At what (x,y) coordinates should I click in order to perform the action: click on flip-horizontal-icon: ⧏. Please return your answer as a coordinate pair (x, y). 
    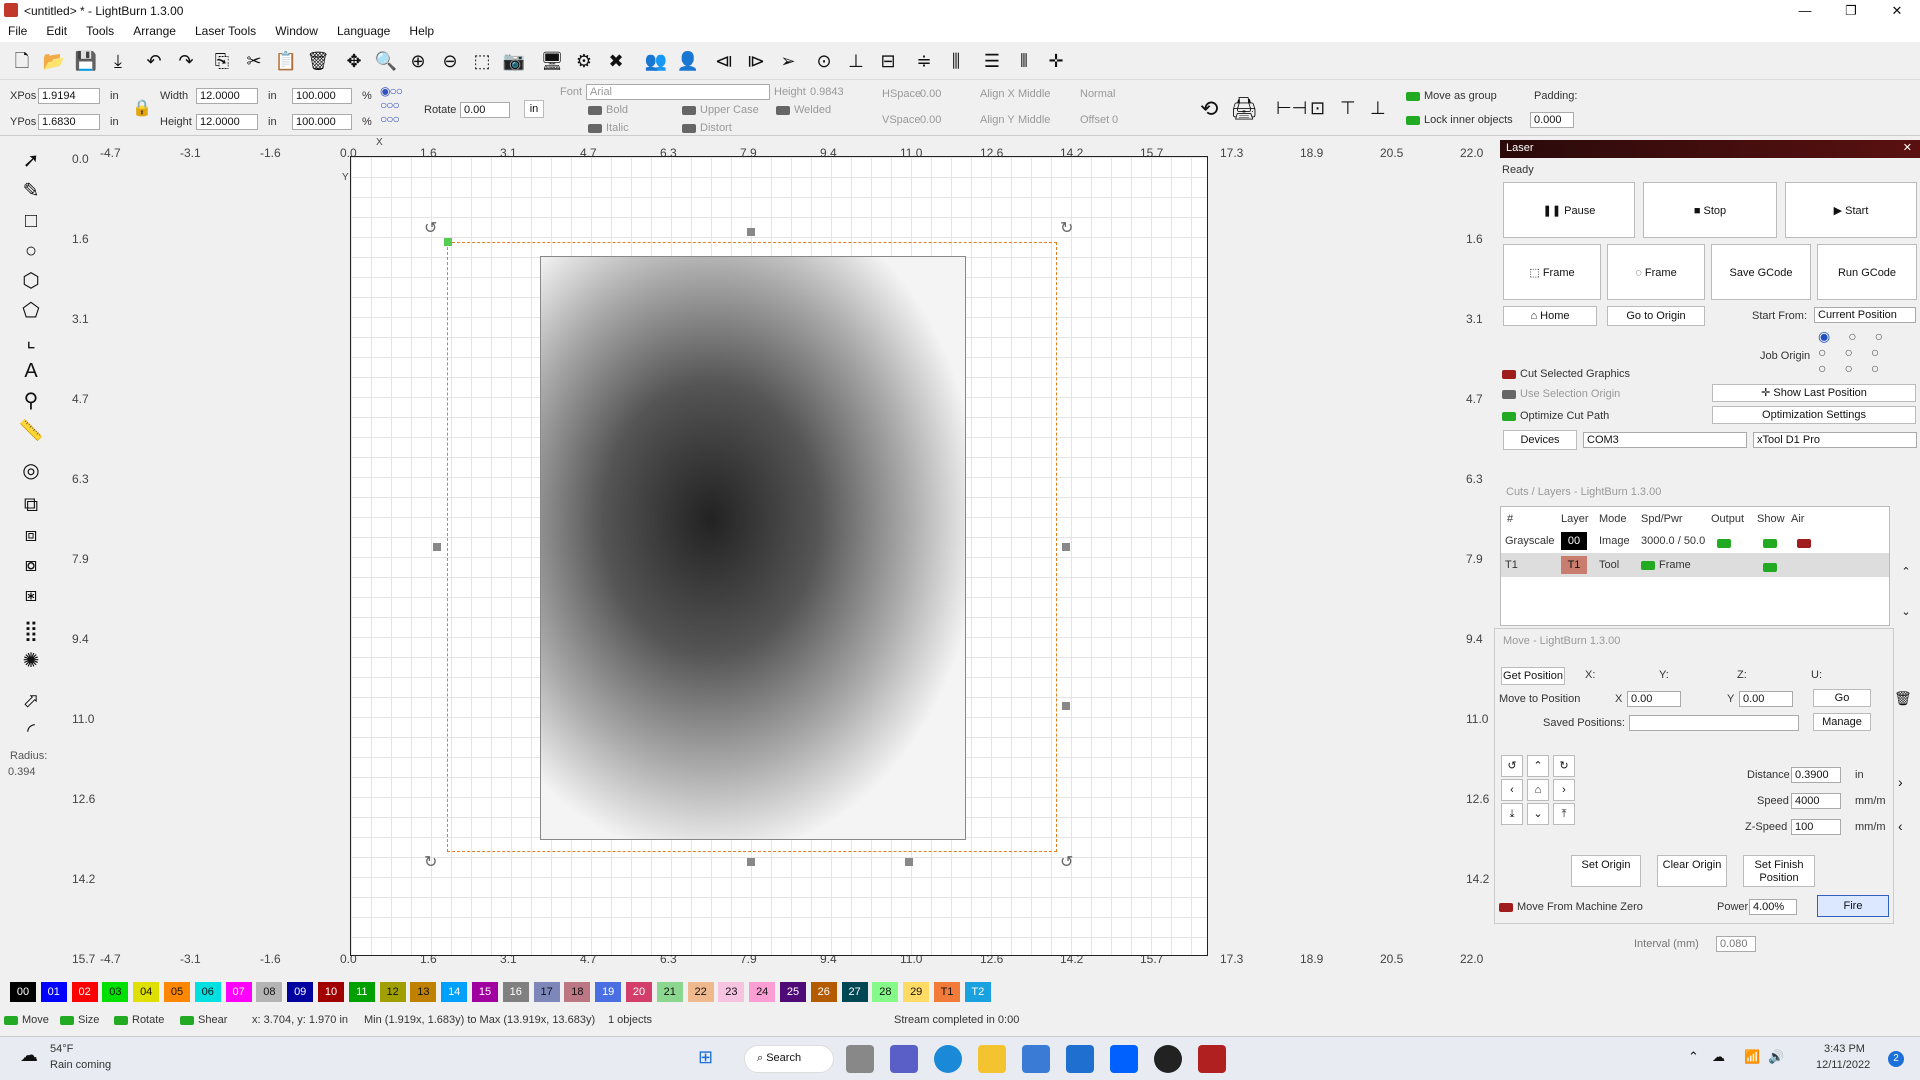
    Looking at the image, I should click on (724, 61).